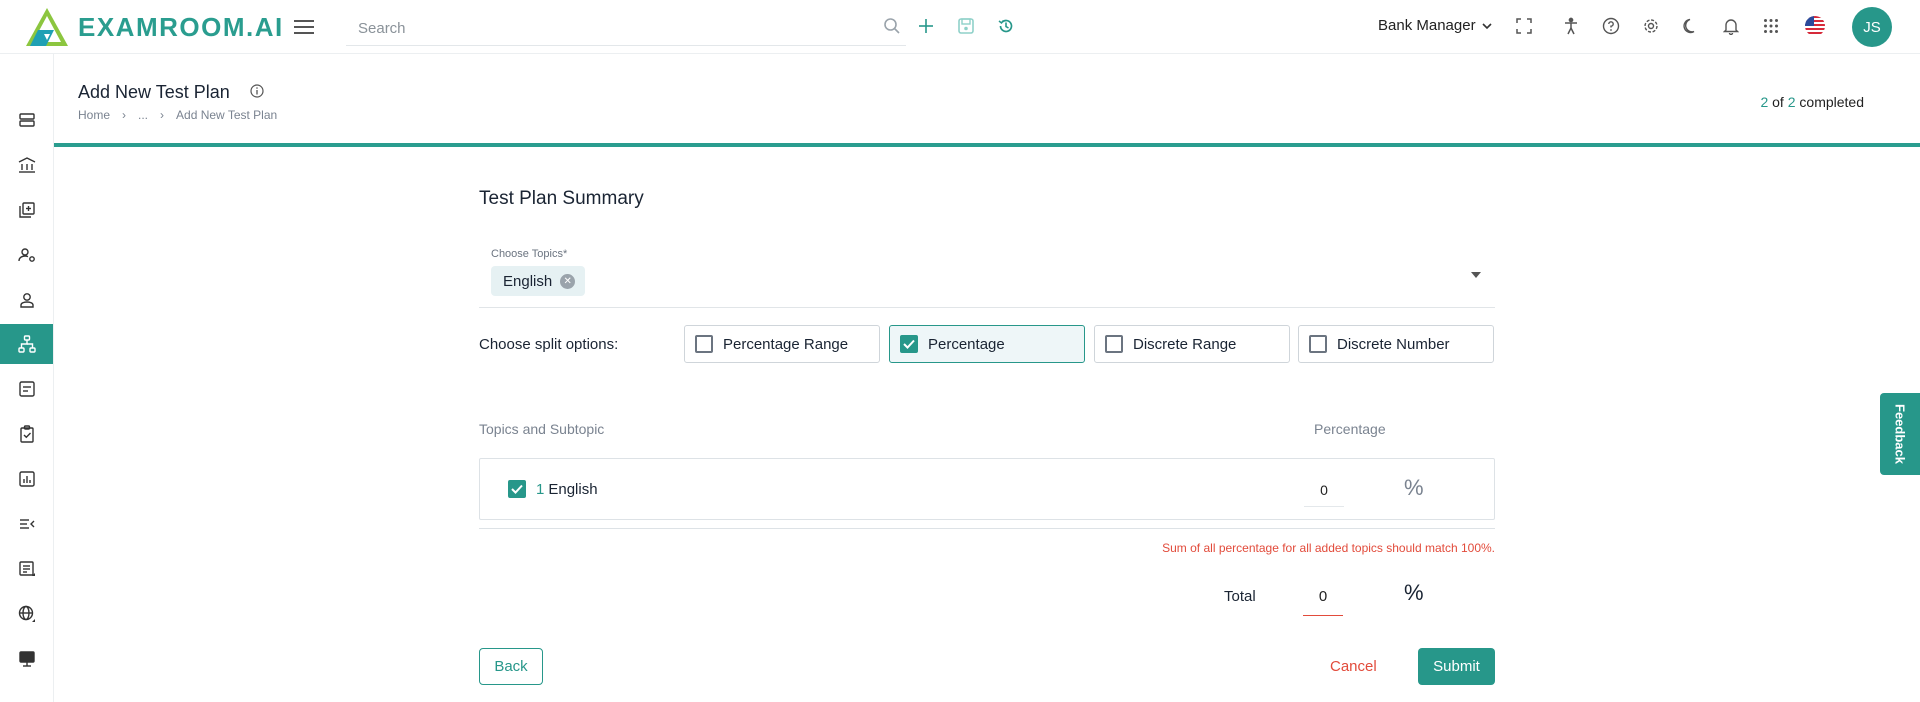 Image resolution: width=1920 pixels, height=702 pixels. Describe the element at coordinates (987, 145) in the screenshot. I see `progress-bar` at that location.